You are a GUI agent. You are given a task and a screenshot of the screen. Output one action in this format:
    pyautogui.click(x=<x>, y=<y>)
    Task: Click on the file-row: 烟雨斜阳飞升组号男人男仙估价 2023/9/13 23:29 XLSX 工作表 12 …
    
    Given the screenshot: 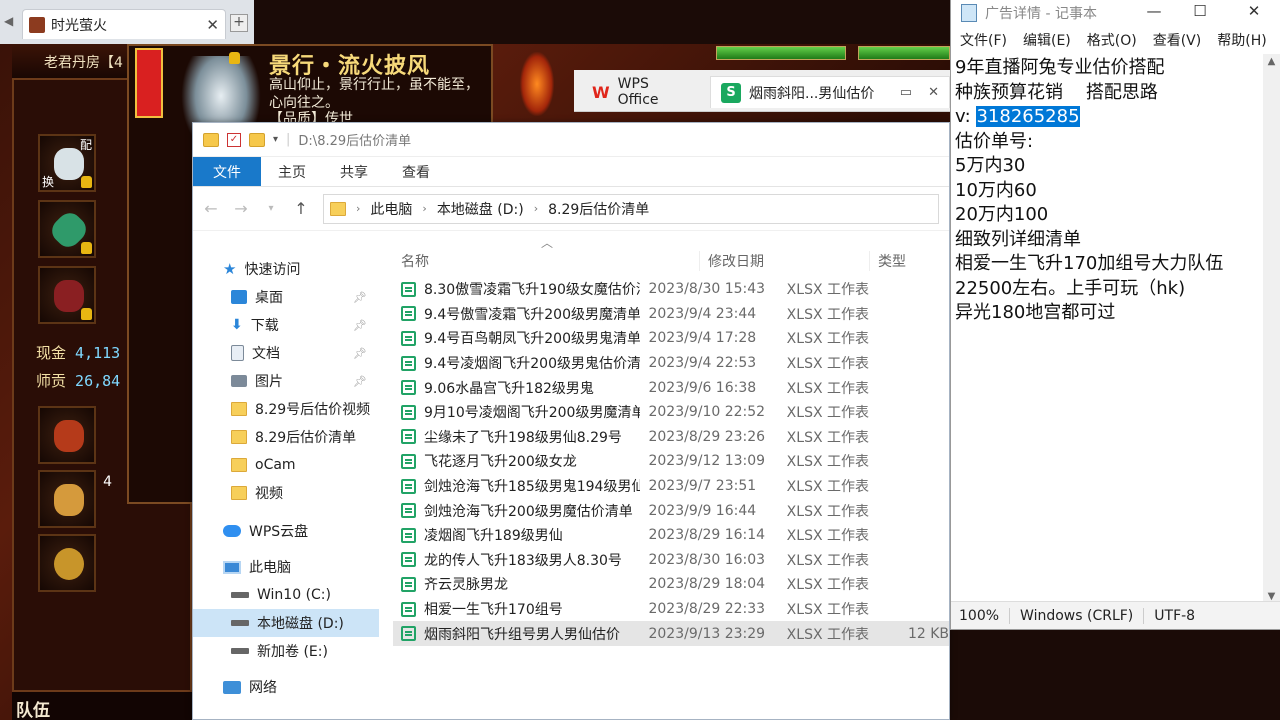 What is the action you would take?
    pyautogui.click(x=671, y=633)
    